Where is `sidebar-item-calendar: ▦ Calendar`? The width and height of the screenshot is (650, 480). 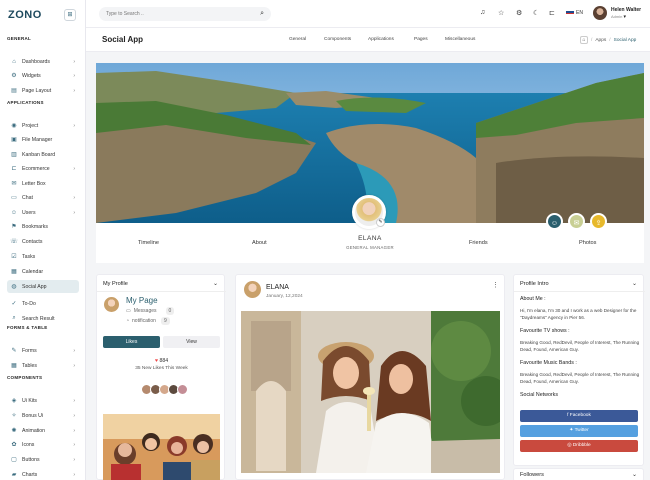 sidebar-item-calendar: ▦ Calendar is located at coordinates (43, 271).